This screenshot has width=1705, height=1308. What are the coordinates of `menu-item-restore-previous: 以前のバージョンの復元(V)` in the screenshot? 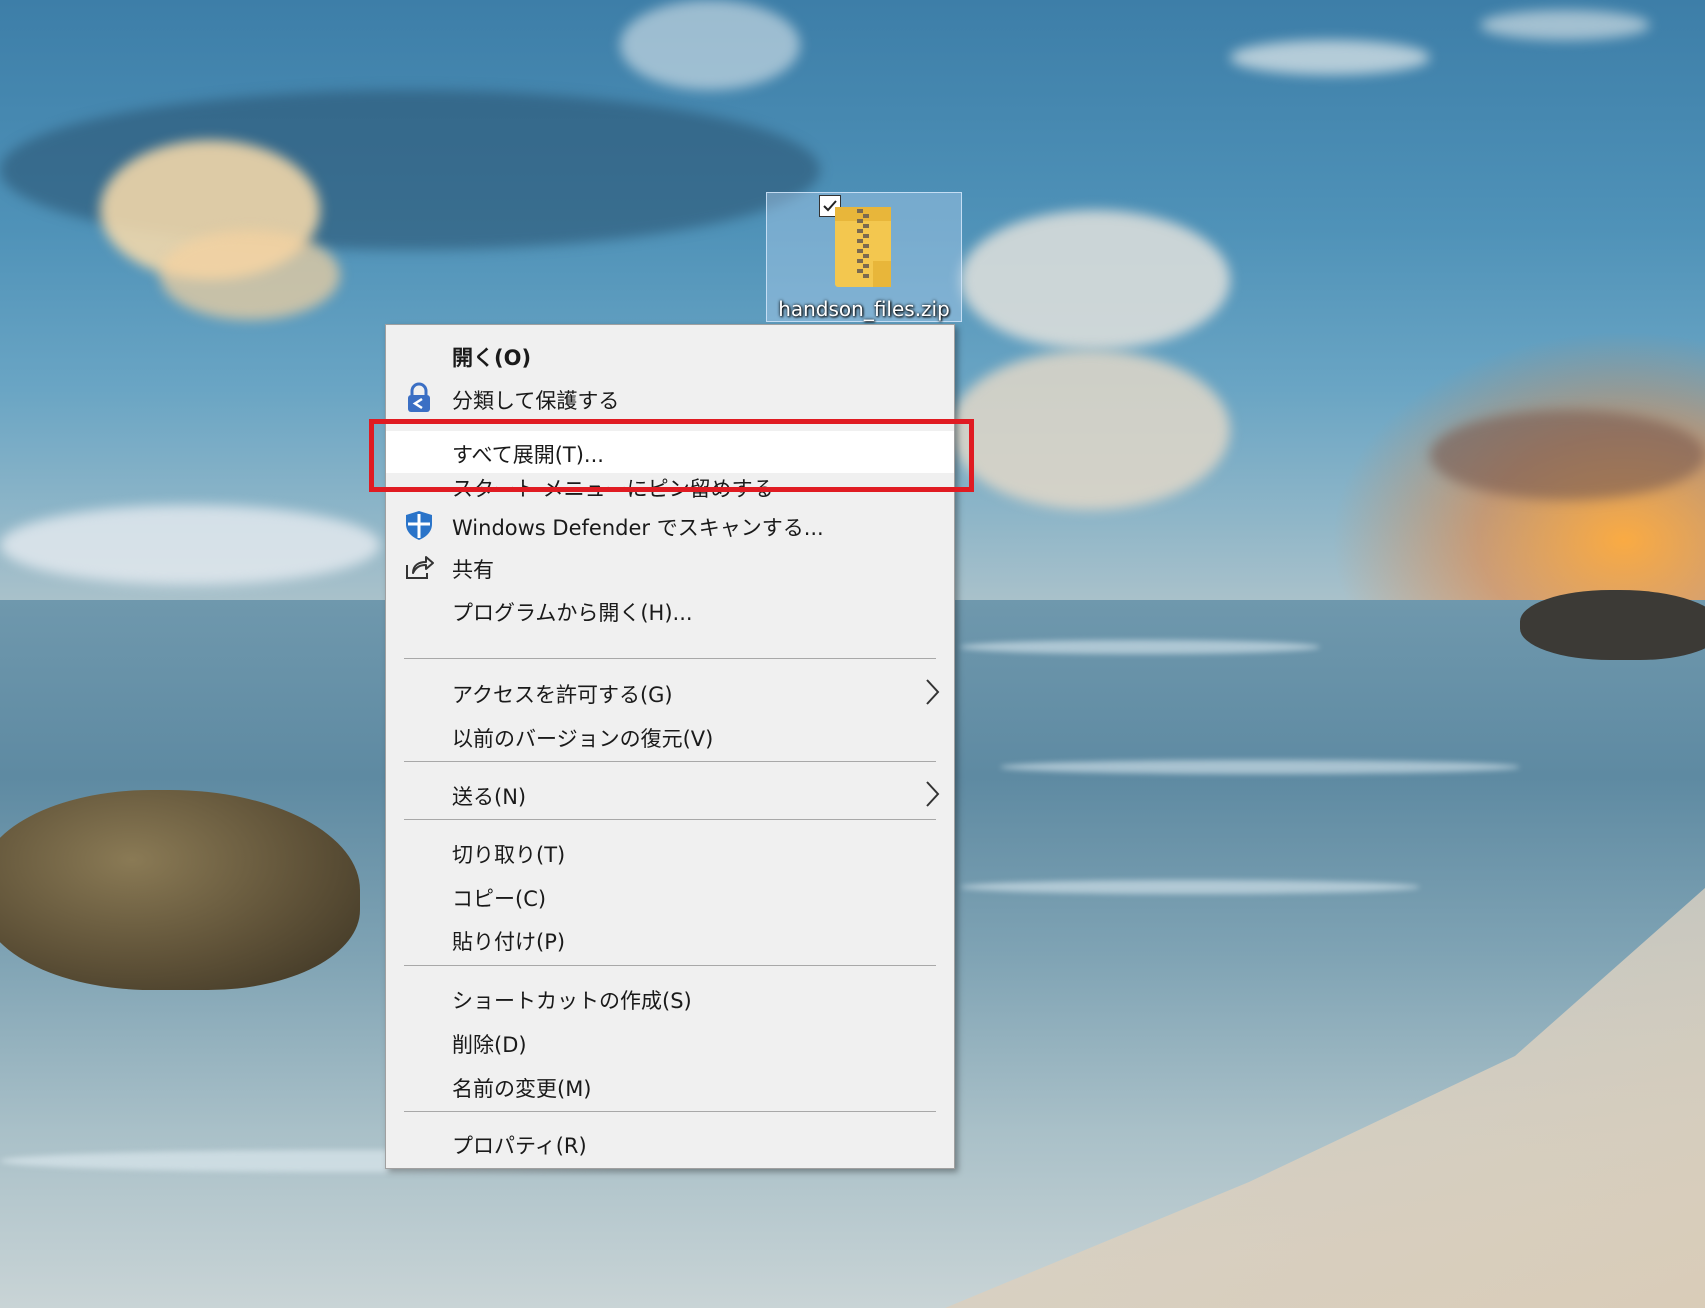 It's located at (670, 735).